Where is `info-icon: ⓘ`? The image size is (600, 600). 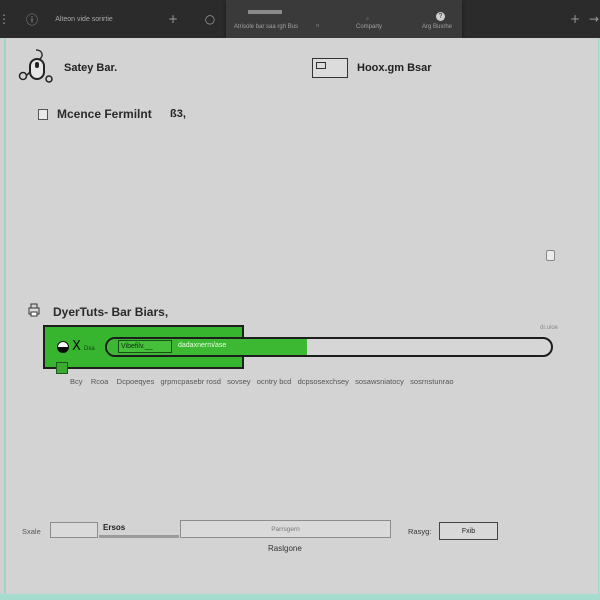 info-icon: ⓘ is located at coordinates (32, 19).